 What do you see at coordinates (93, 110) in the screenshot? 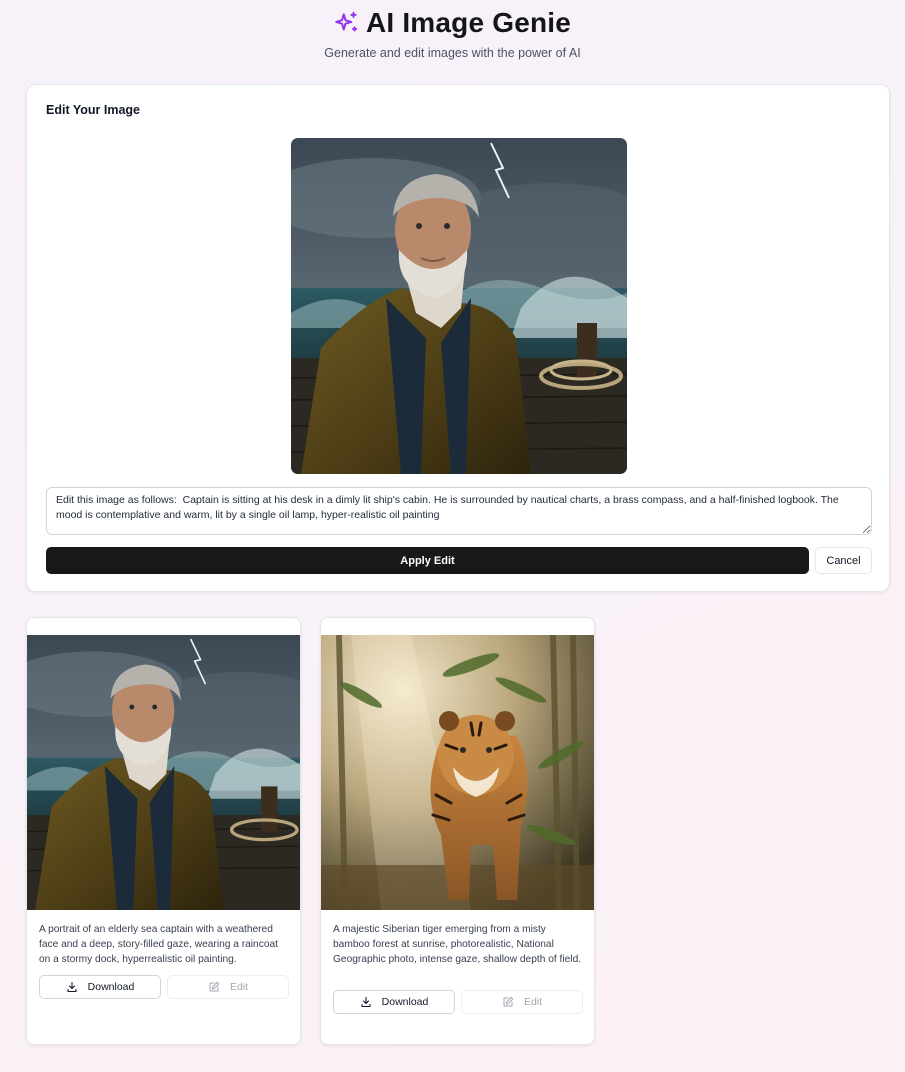
I see `edit-panel-title: Edit Your Image` at bounding box center [93, 110].